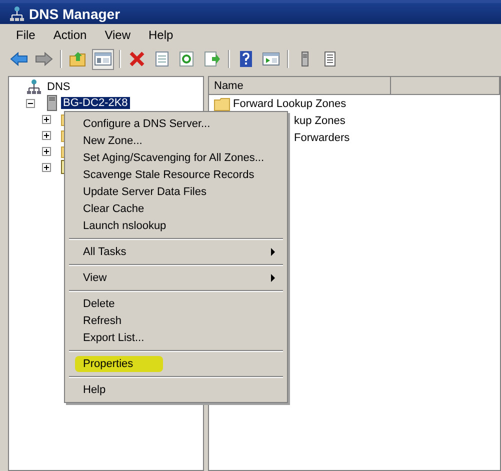  Describe the element at coordinates (271, 59) in the screenshot. I see `action-pane-icon` at that location.